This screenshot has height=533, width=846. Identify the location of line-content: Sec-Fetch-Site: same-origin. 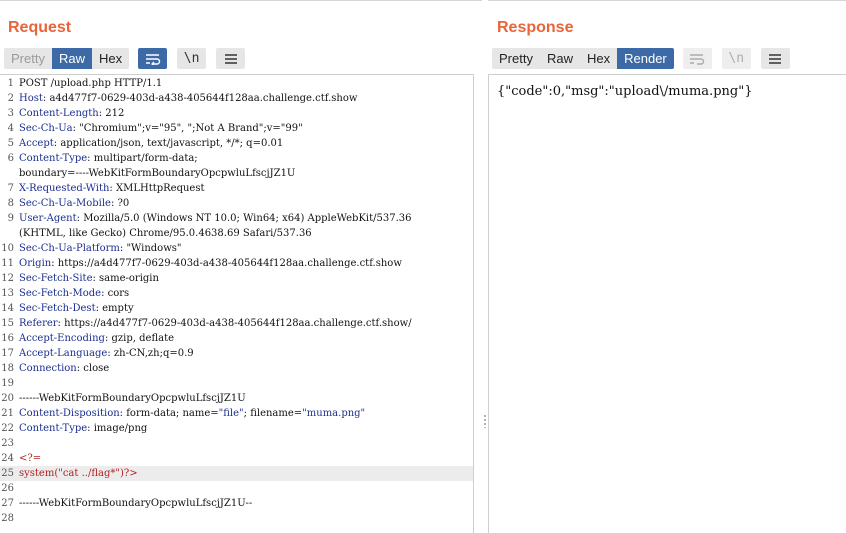
(89, 278).